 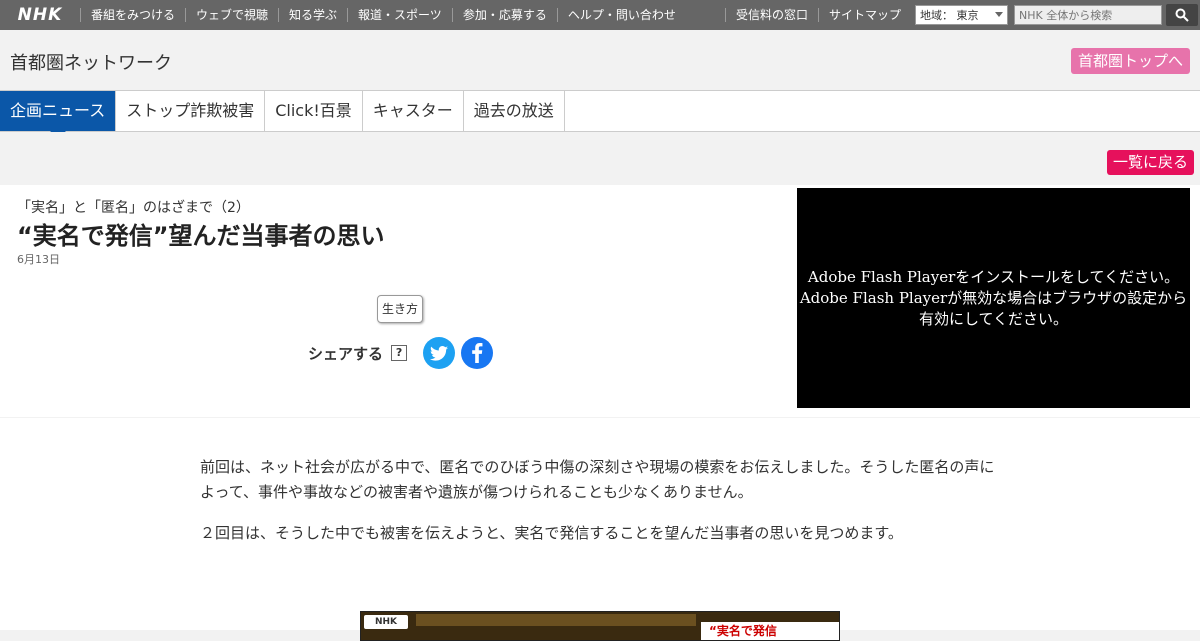 I want to click on station-top-link: 首都圏トップへ, so click(x=1130, y=61).